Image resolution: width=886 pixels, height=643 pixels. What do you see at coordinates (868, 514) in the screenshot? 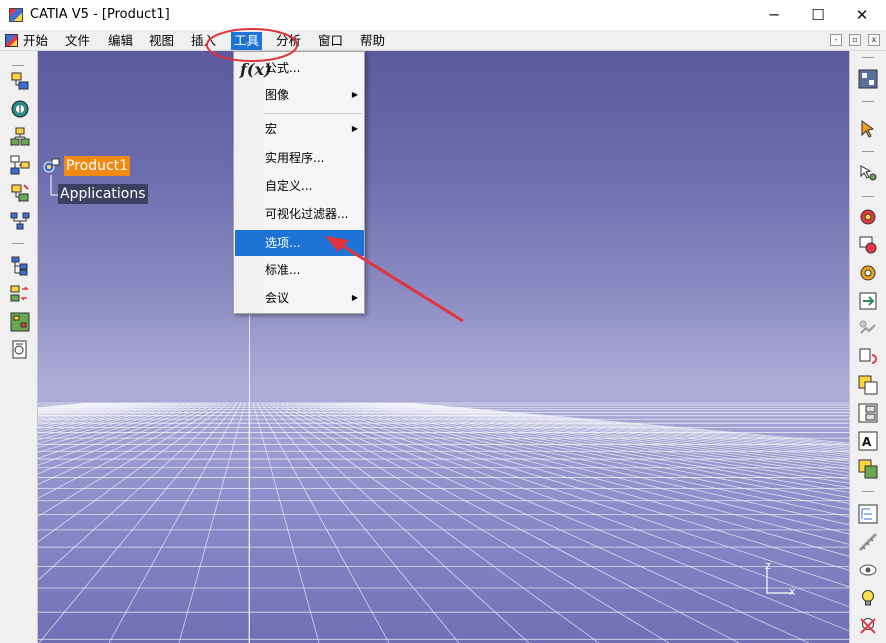
I see `spec-tree-icon` at bounding box center [868, 514].